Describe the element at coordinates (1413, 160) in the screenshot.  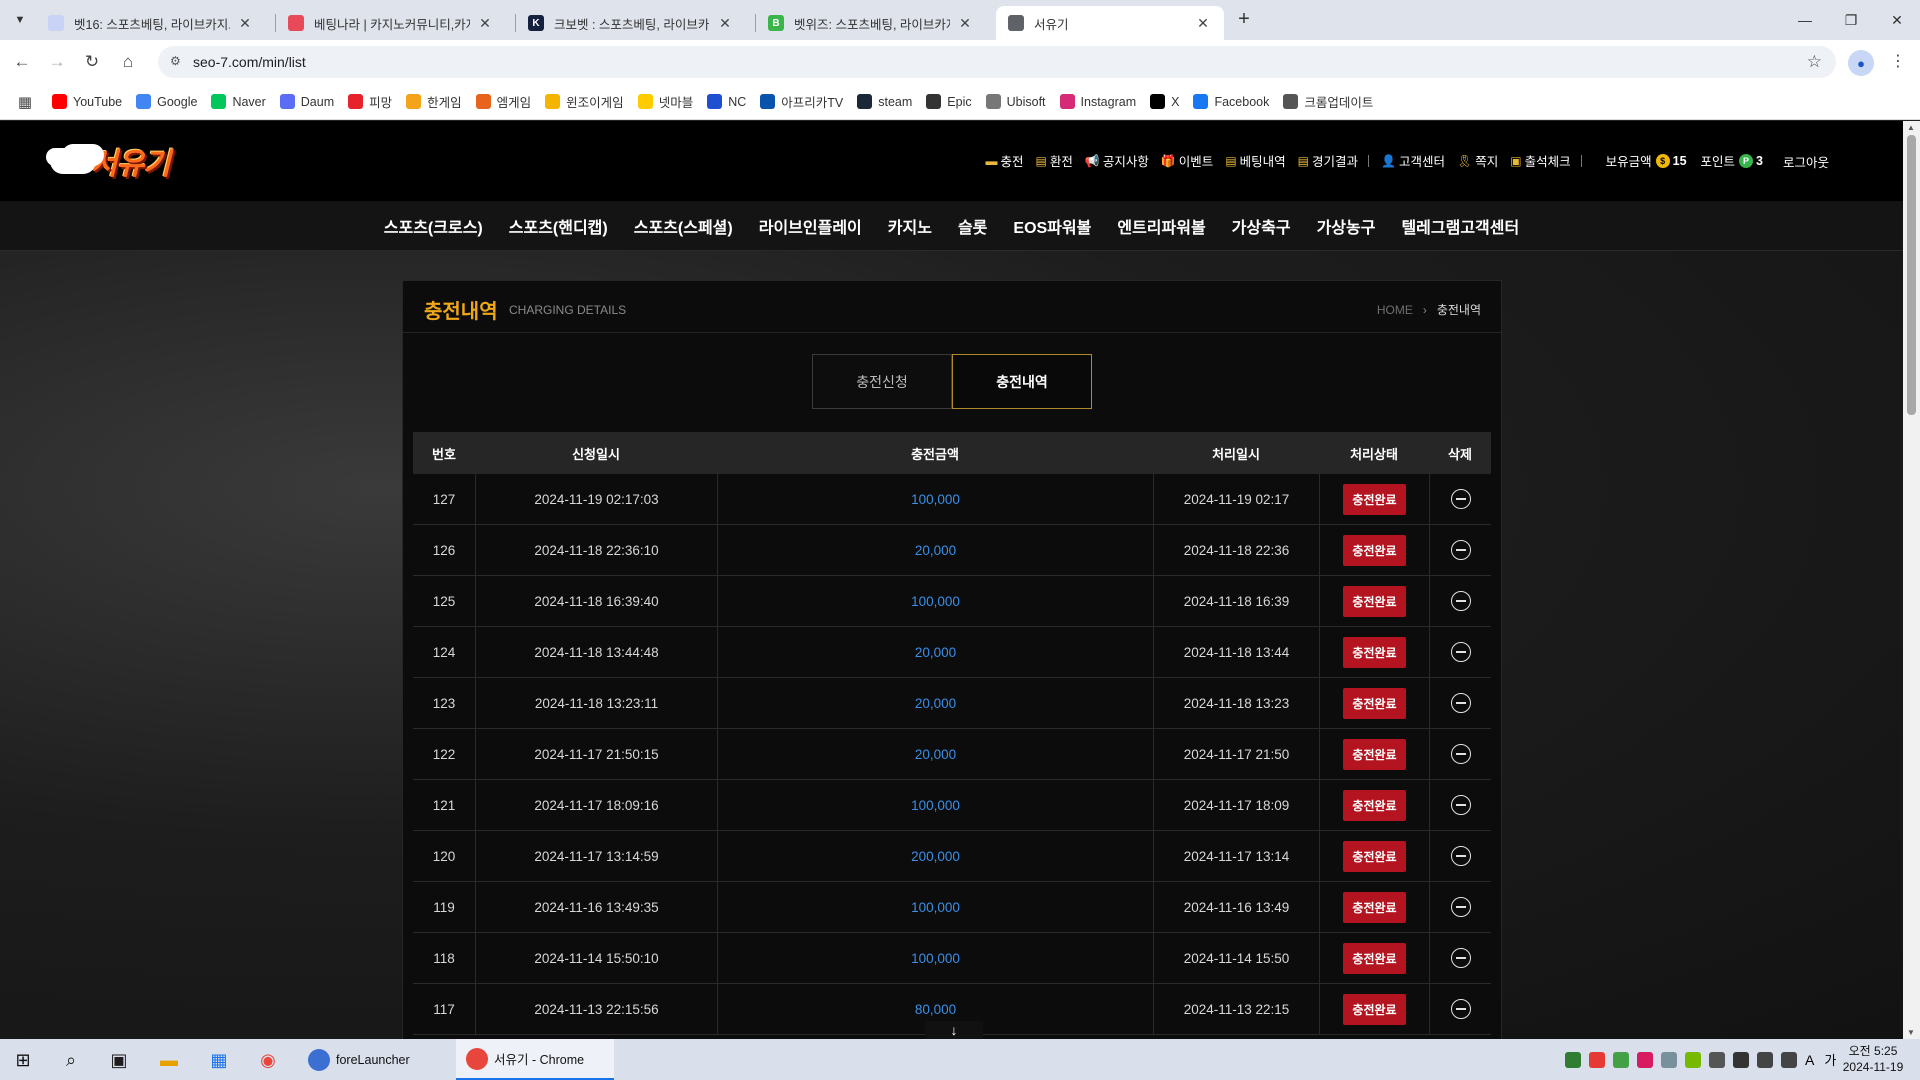
I see `top-menu-support: 👤 고객센터` at that location.